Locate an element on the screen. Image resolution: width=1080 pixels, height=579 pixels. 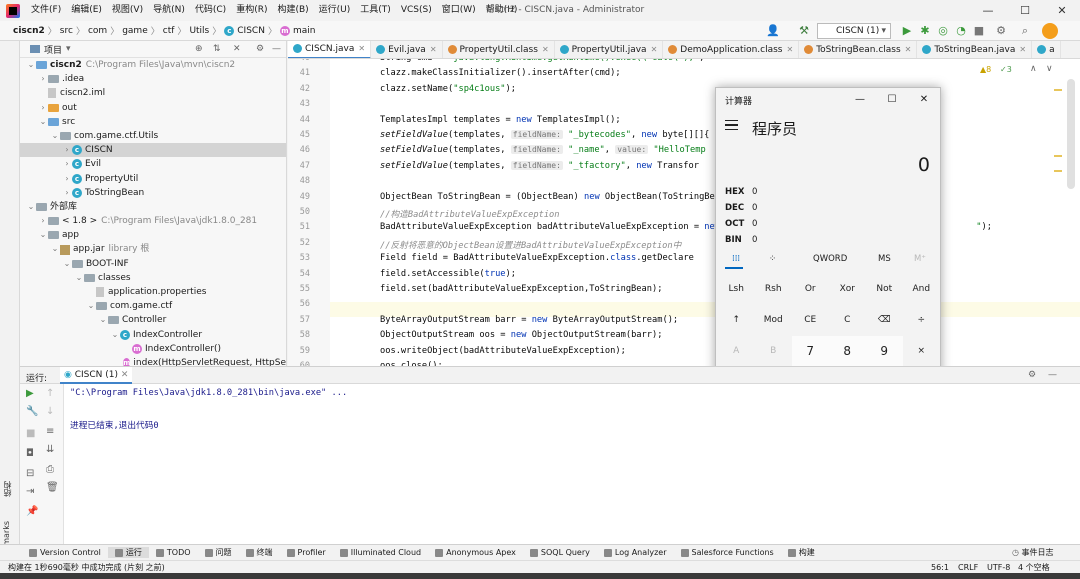
editor-tab: PropertyUtil.java ✕ is located at coordinates (609, 49).